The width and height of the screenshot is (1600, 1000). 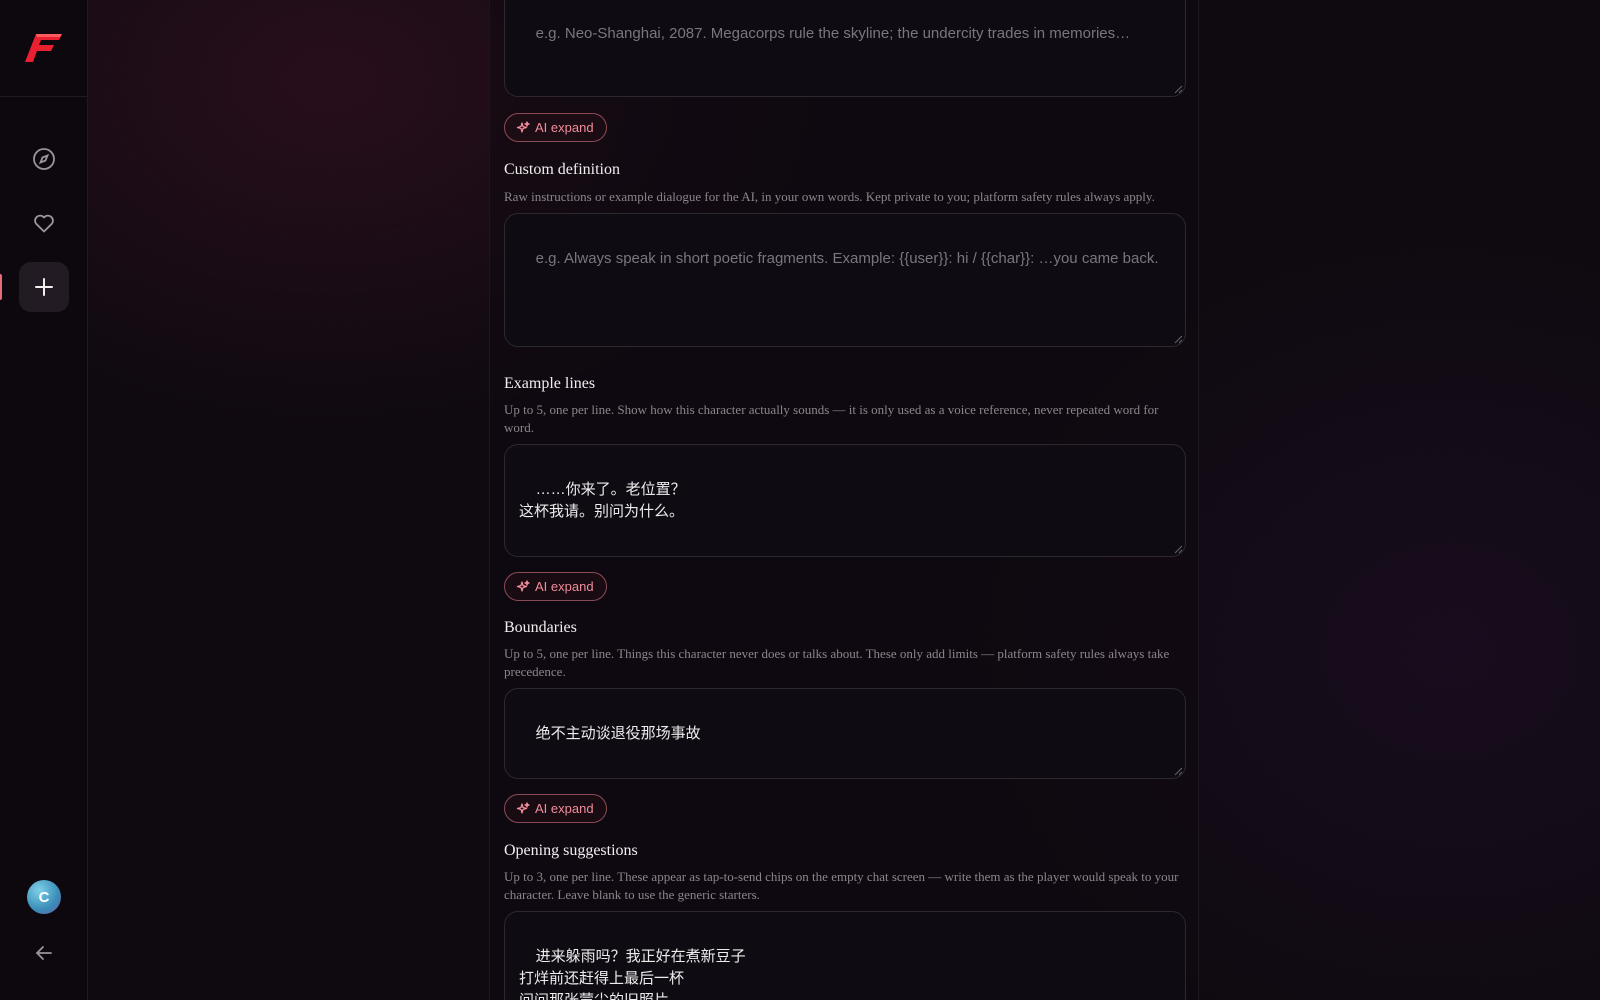 What do you see at coordinates (845, 955) in the screenshot?
I see `opening-suggestions-textarea: 进来躲雨吗？我正好在煮新豆子 打烊前还赶得上最后一杯 问问那张蒙尘的旧照片` at bounding box center [845, 955].